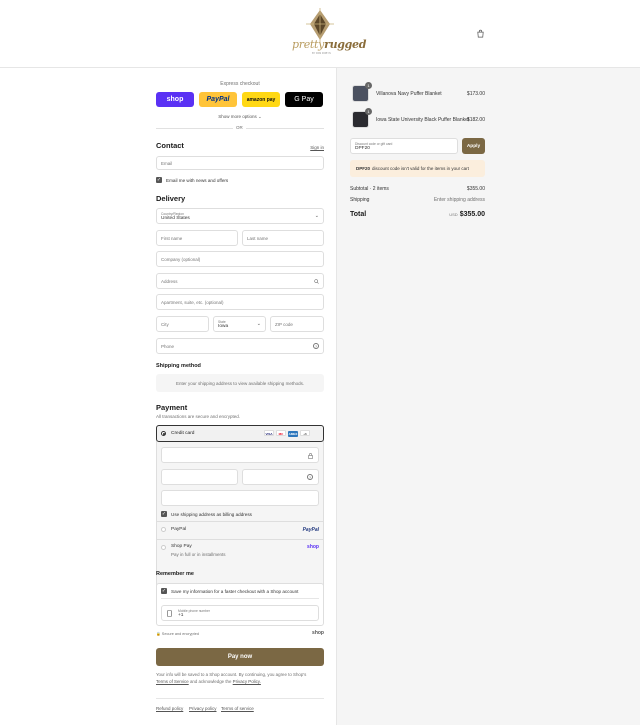 The image size is (640, 725). Describe the element at coordinates (459, 200) in the screenshot. I see `shipping-value: Enter shipping address` at that location.